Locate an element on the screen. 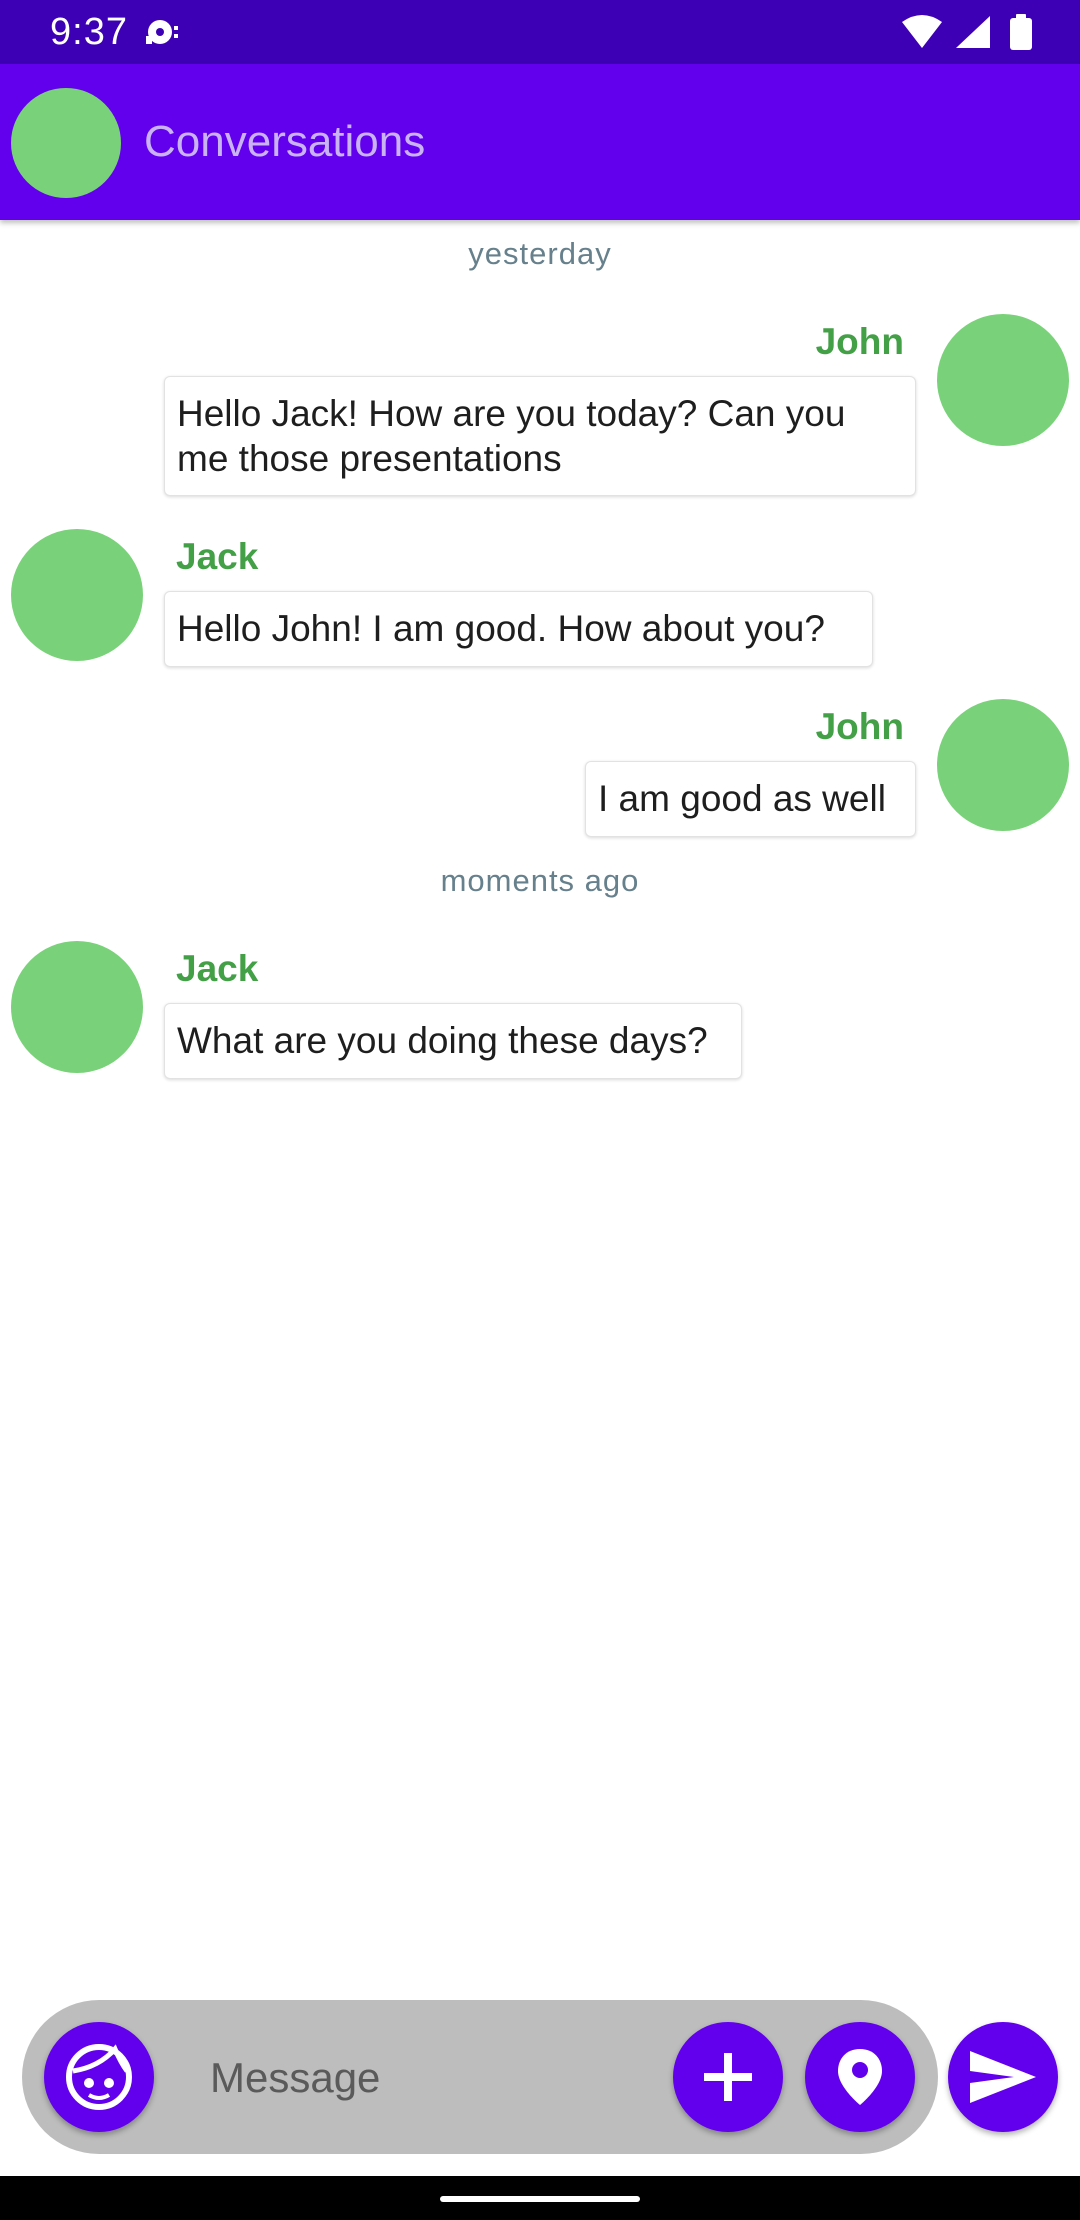 The width and height of the screenshot is (1080, 2220). send-icon is located at coordinates (1003, 2077).